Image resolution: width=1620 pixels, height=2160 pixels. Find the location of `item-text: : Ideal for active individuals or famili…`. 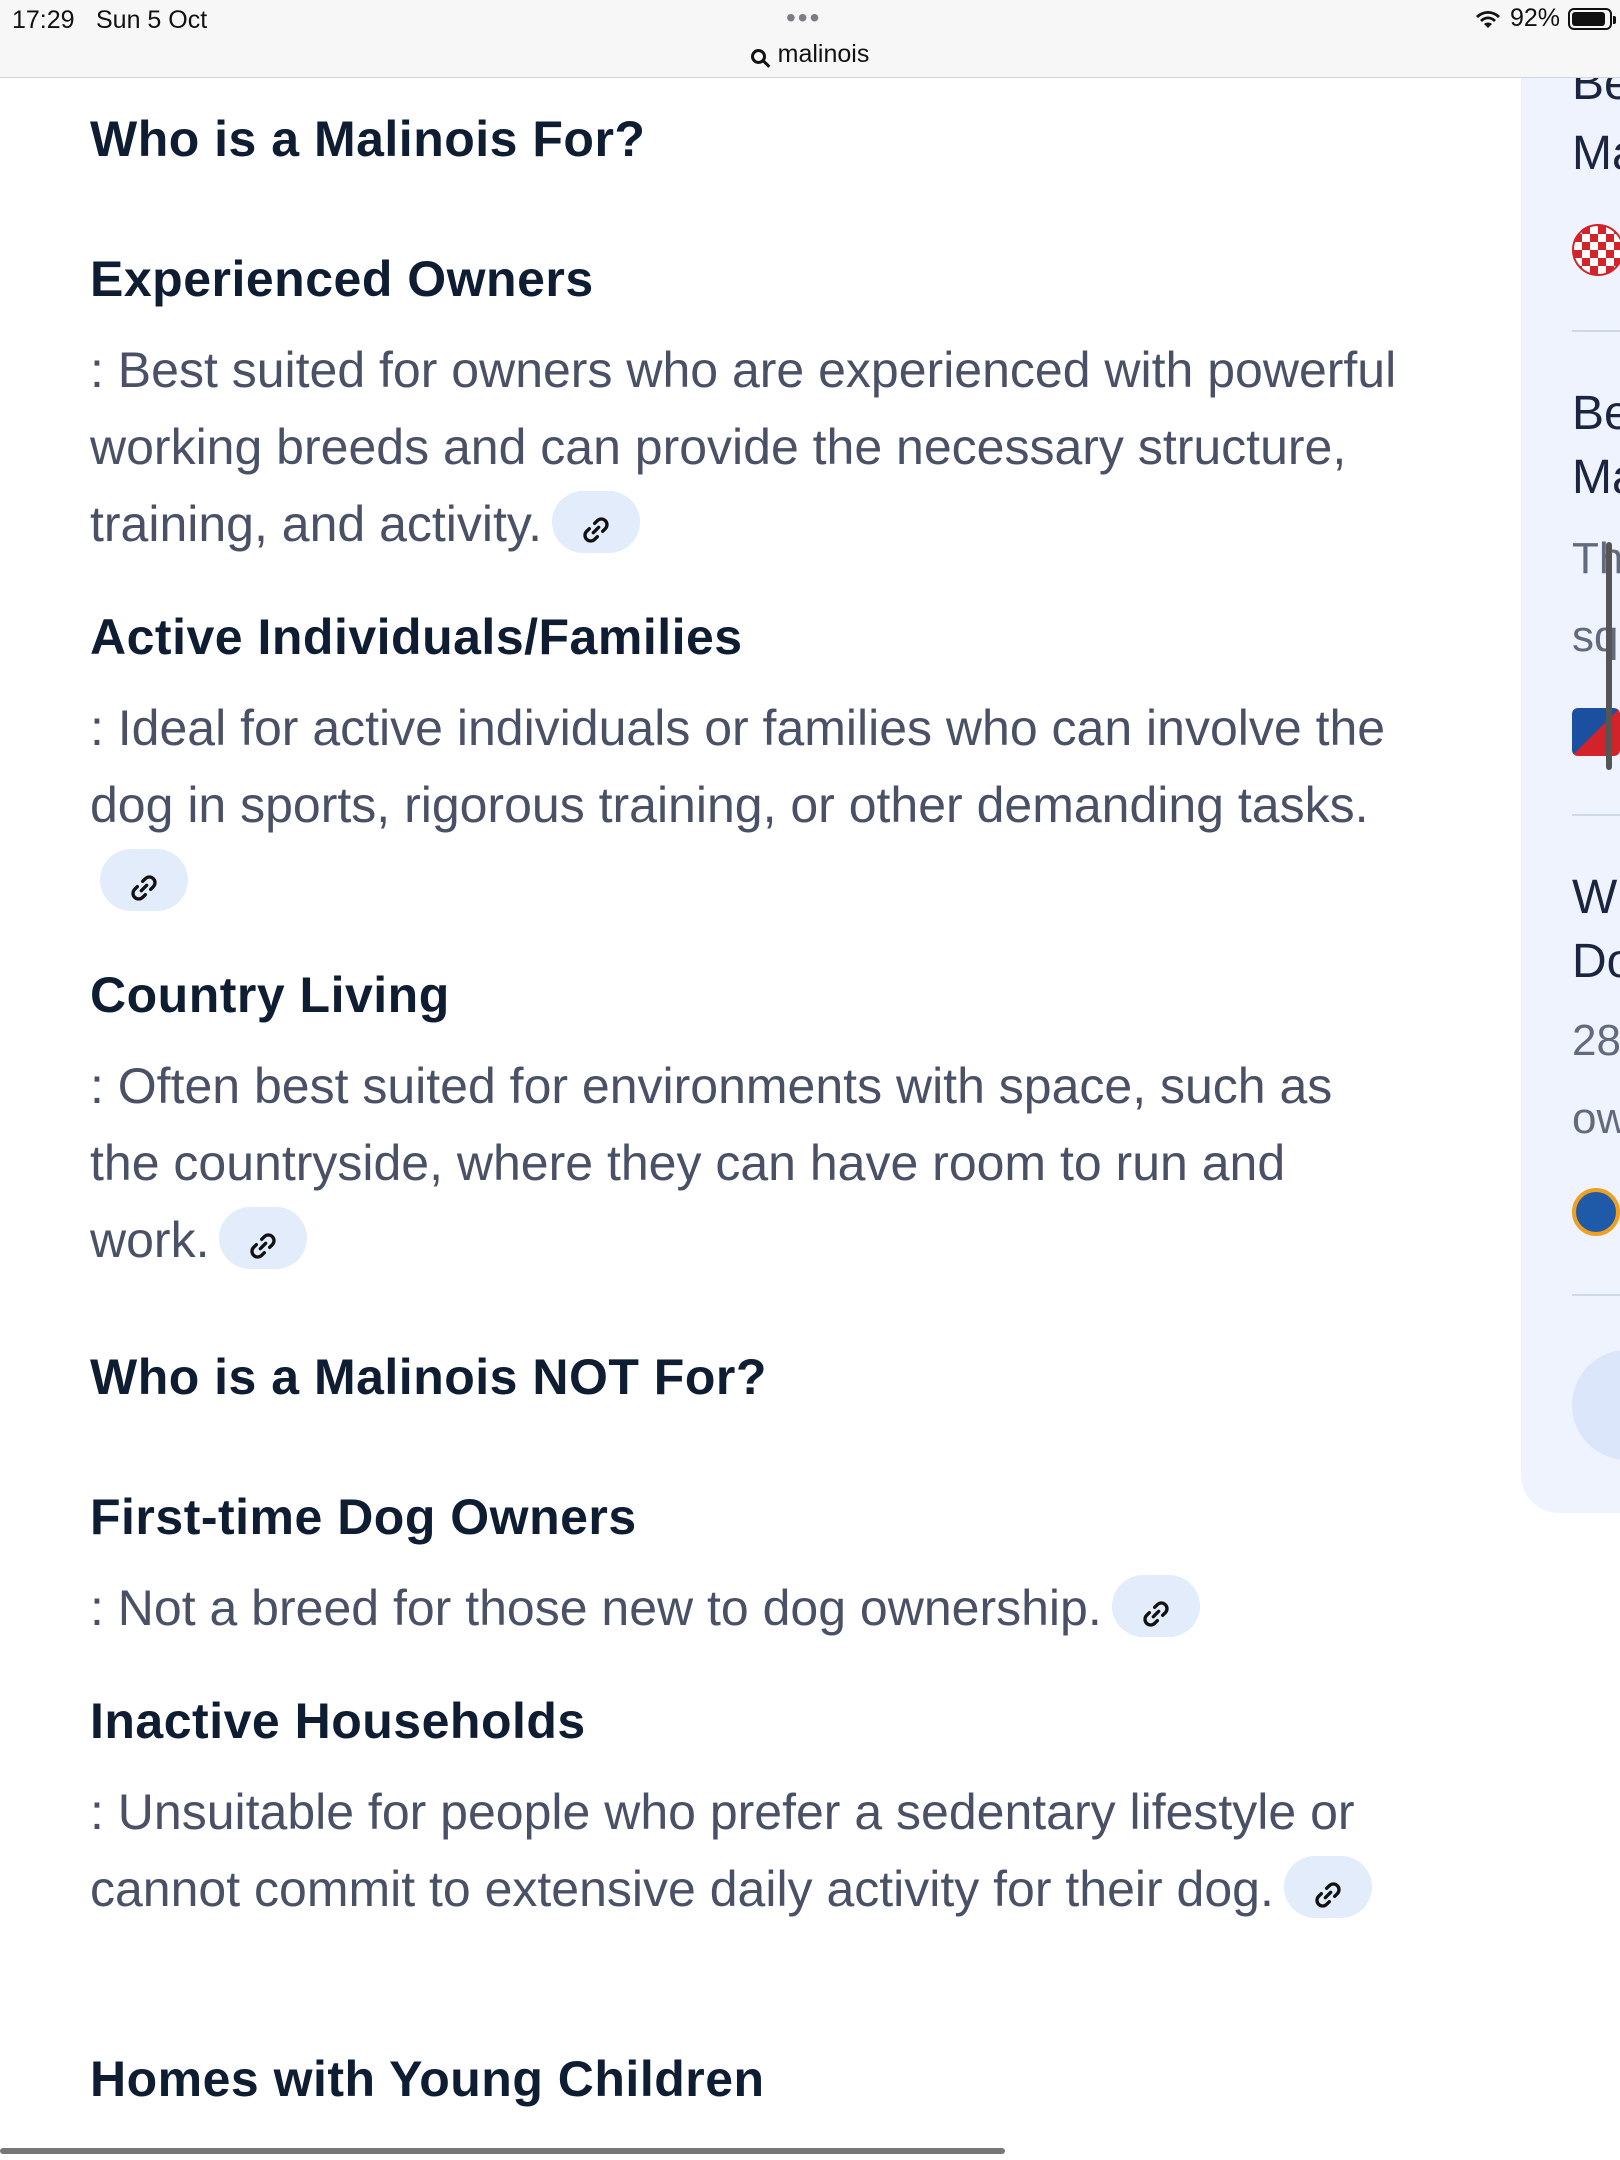

item-text: : Ideal for active individuals or famili… is located at coordinates (750, 805).